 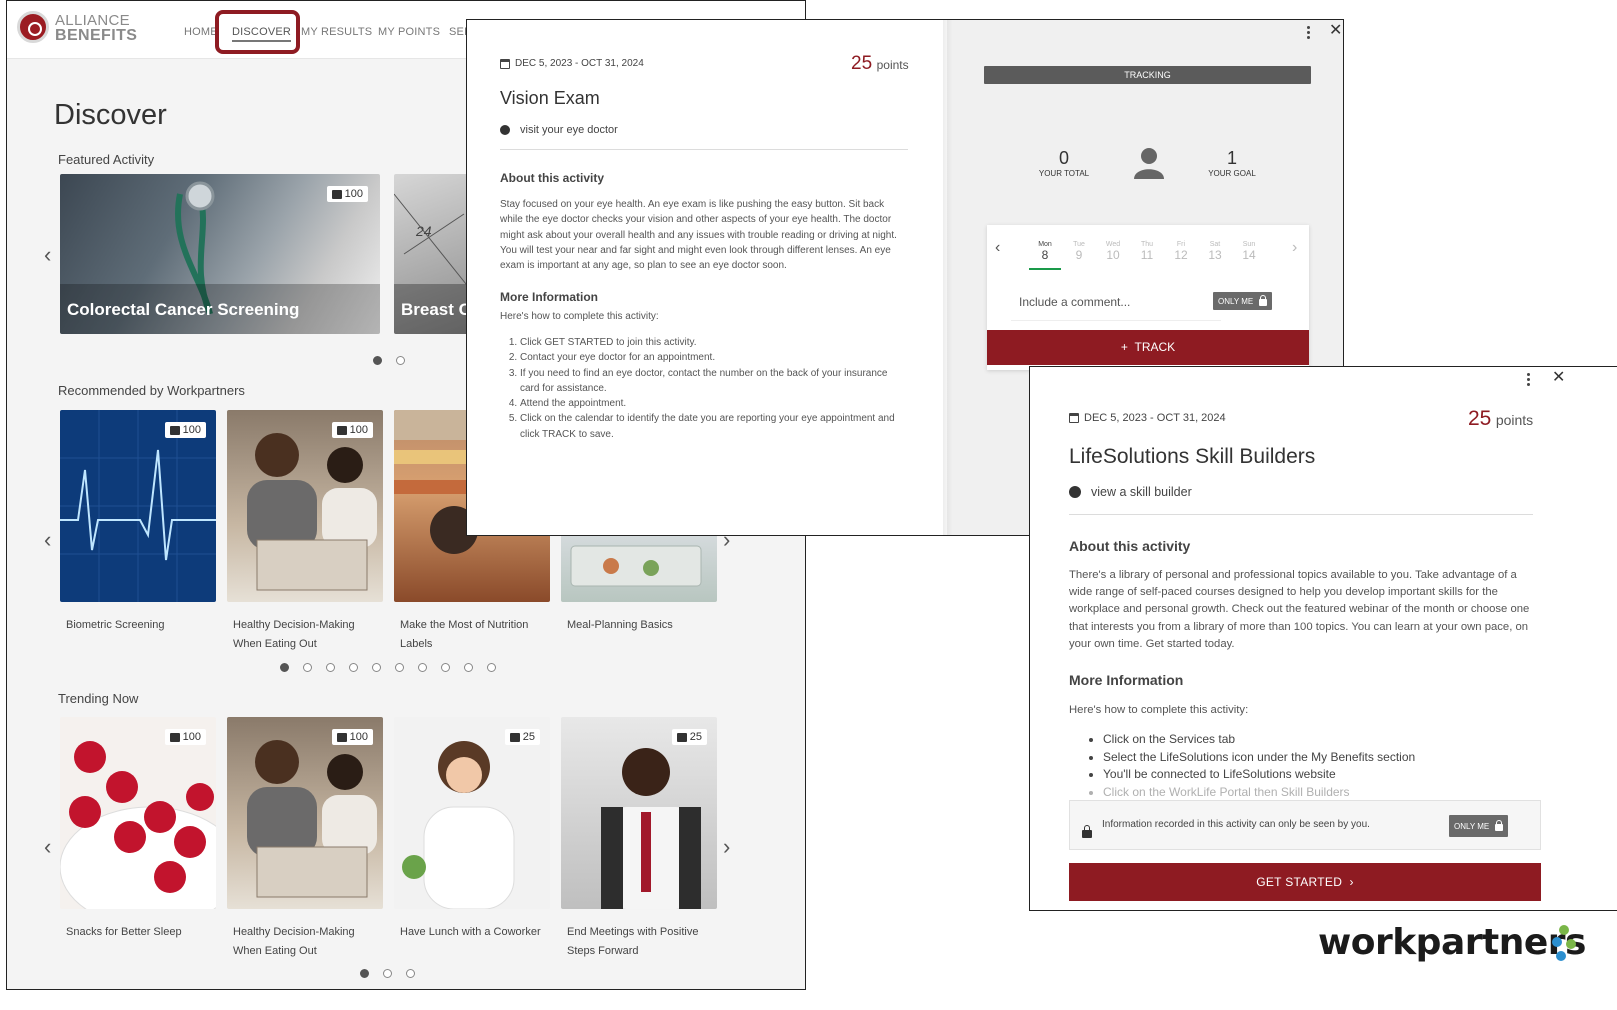 I want to click on track-button: + TRACK, so click(x=1148, y=347).